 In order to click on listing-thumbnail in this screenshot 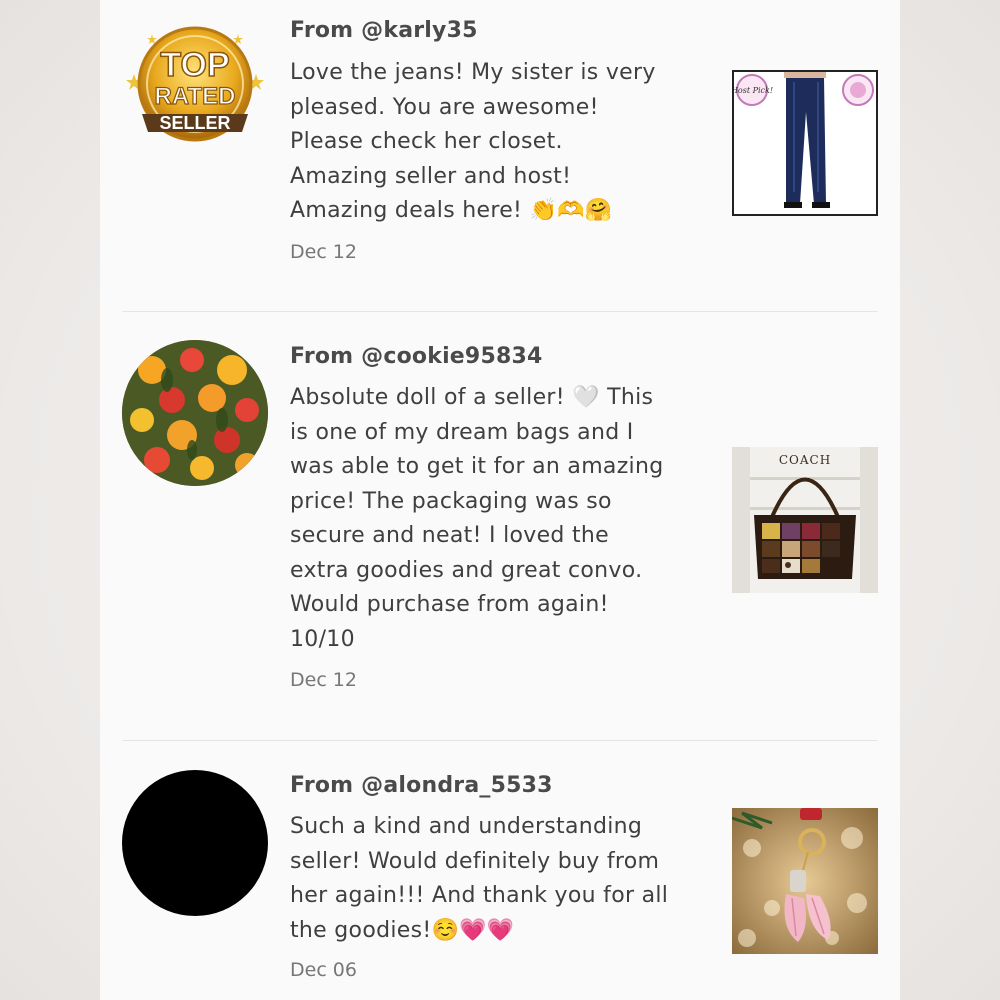, I will do `click(805, 881)`.